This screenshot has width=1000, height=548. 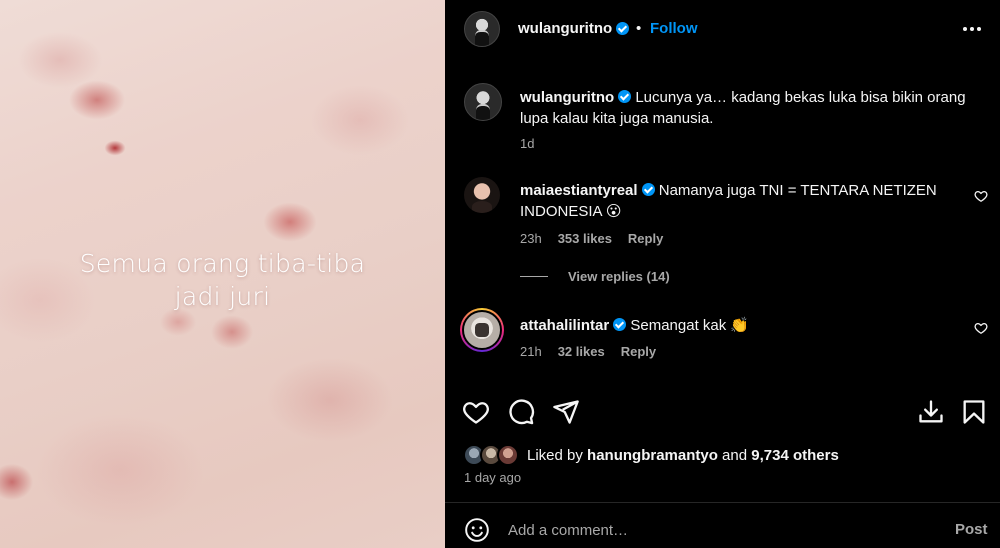 I want to click on view-replies-line, so click(x=534, y=276).